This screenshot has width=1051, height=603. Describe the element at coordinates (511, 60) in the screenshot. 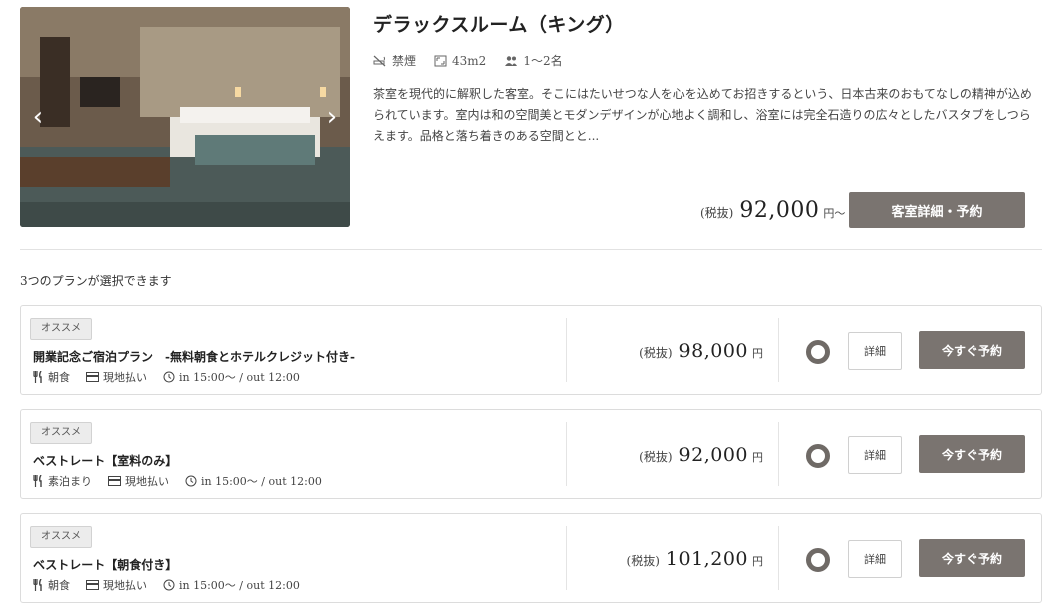

I see `people-icon` at that location.